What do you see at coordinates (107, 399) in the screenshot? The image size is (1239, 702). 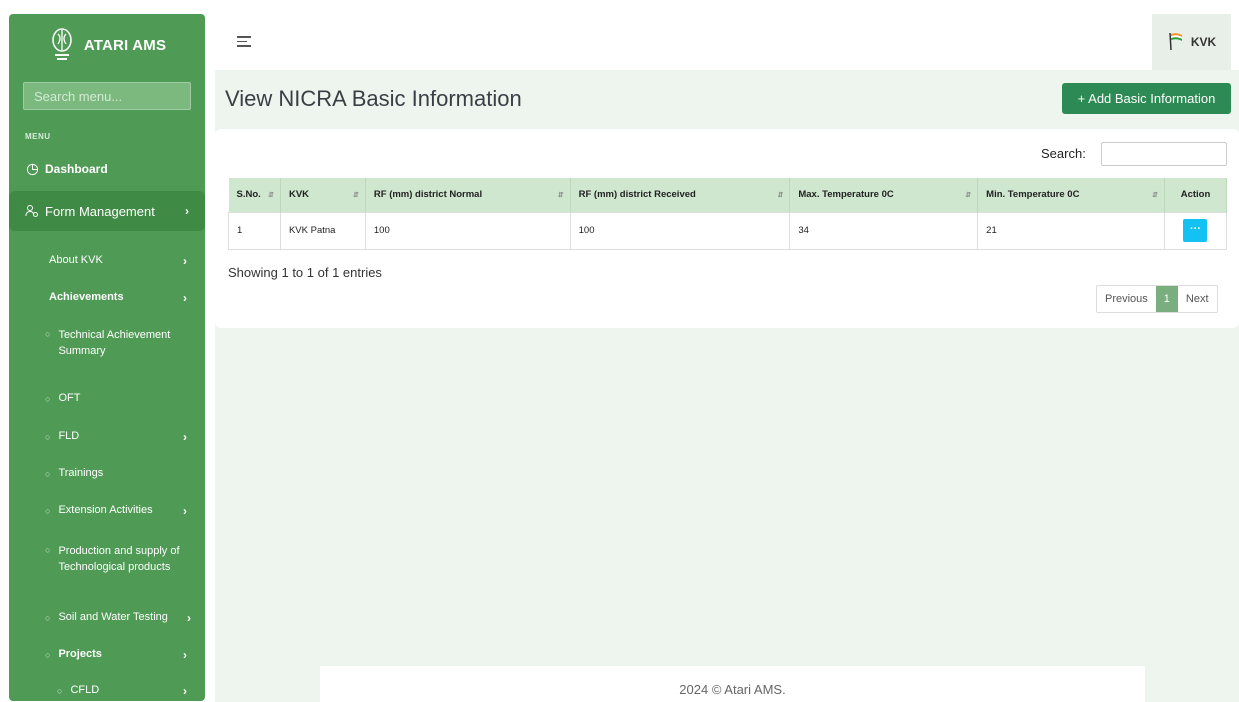 I see `sidebar-item-oft: ○ OFT` at bounding box center [107, 399].